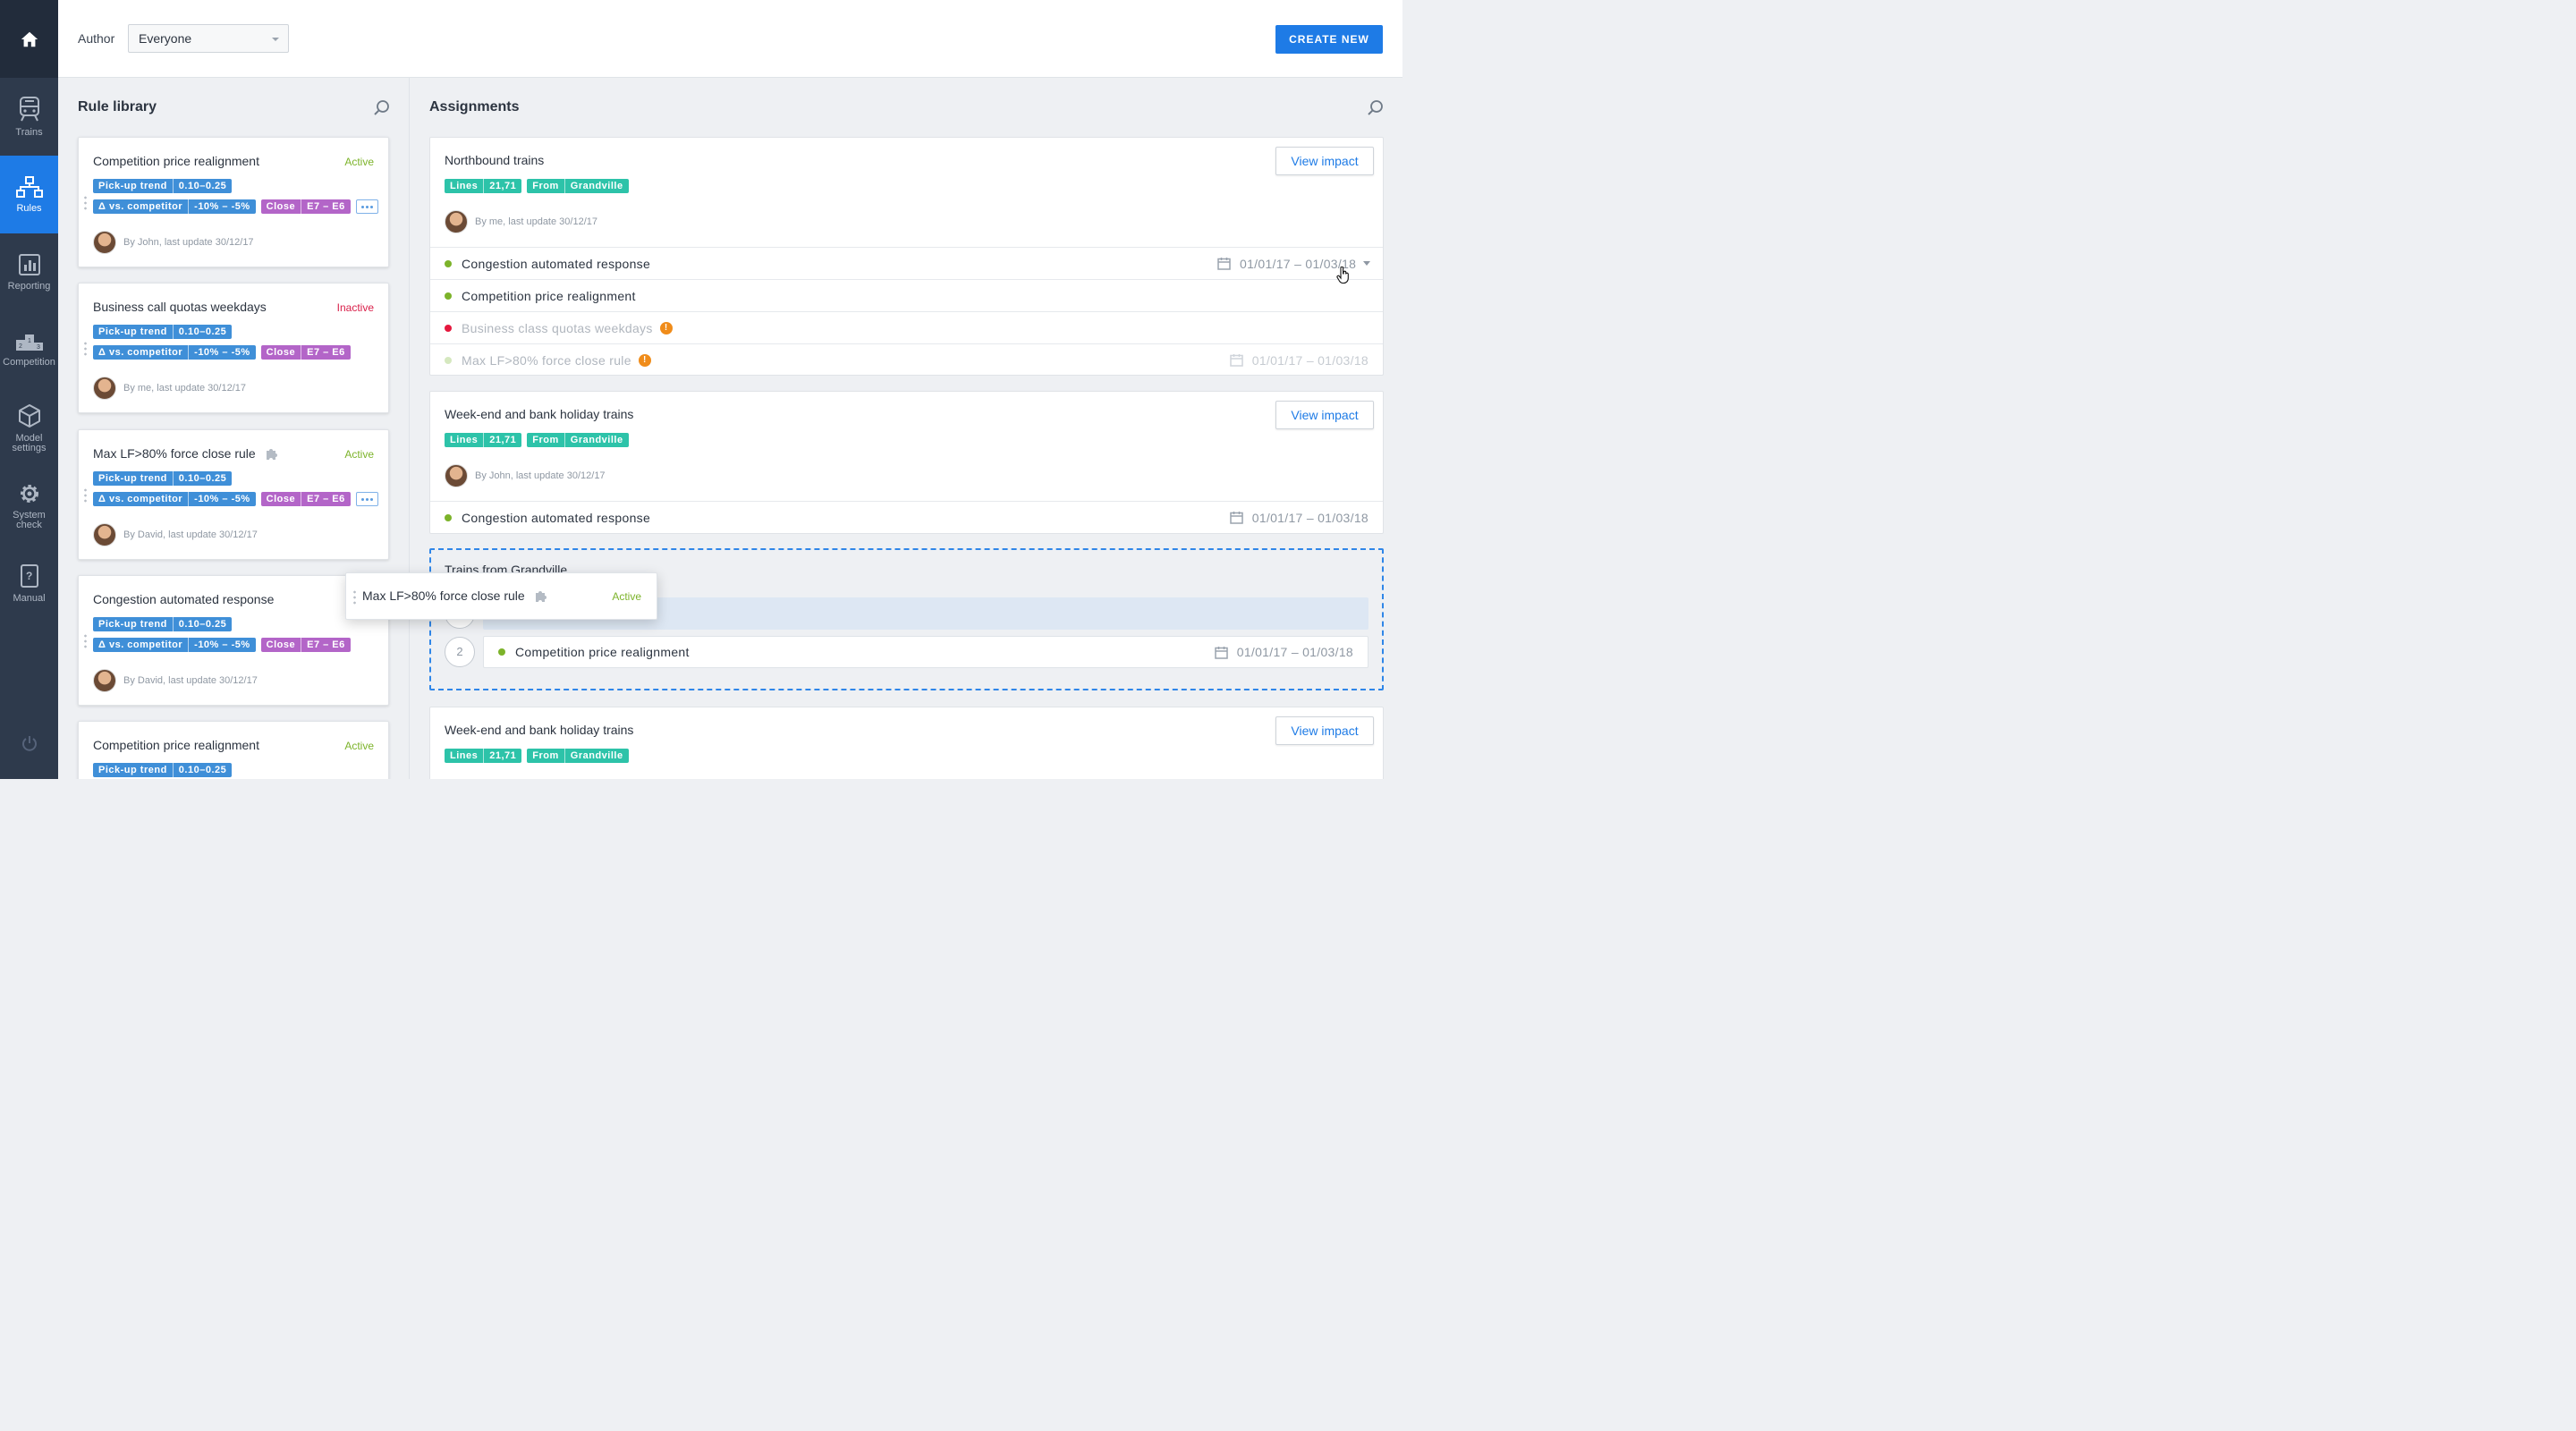  Describe the element at coordinates (29, 743) in the screenshot. I see `power-button` at that location.